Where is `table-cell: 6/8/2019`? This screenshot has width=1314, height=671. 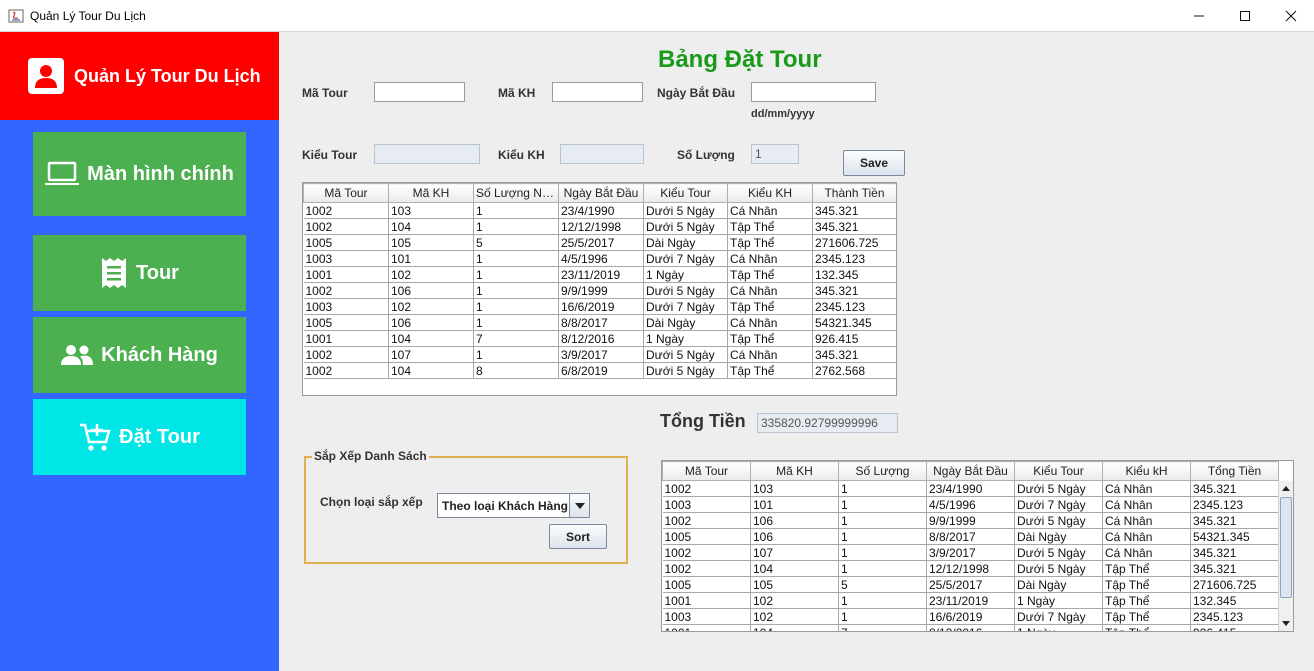
table-cell: 6/8/2019 is located at coordinates (601, 370).